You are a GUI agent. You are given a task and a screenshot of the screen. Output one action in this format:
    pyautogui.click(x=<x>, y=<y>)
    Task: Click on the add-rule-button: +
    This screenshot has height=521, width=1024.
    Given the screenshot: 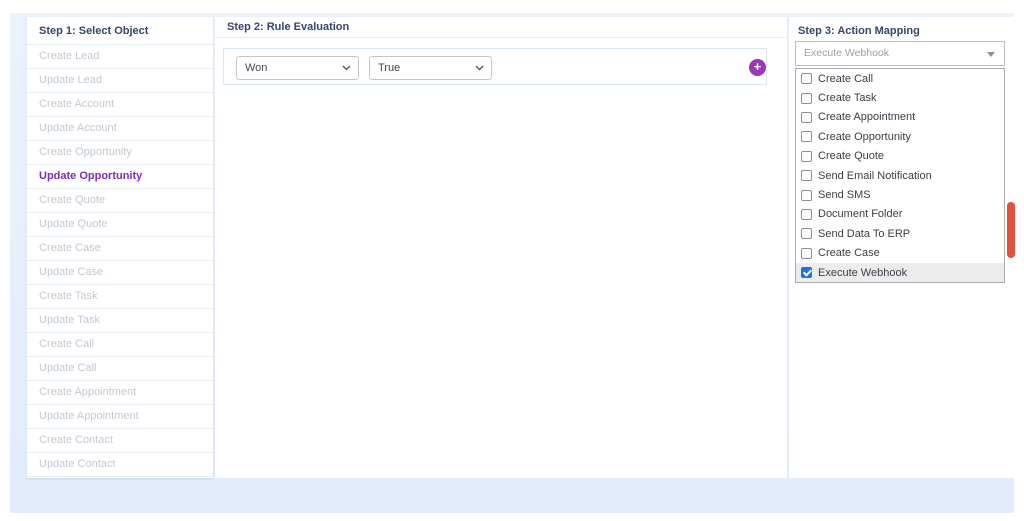 What is the action you would take?
    pyautogui.click(x=757, y=67)
    